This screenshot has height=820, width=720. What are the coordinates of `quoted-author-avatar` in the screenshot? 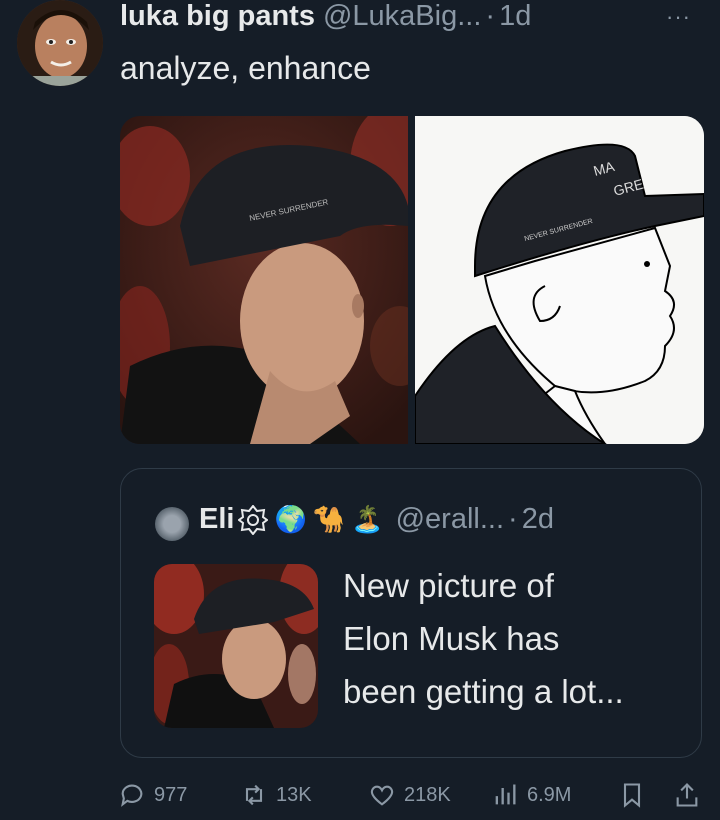 It's located at (172, 524).